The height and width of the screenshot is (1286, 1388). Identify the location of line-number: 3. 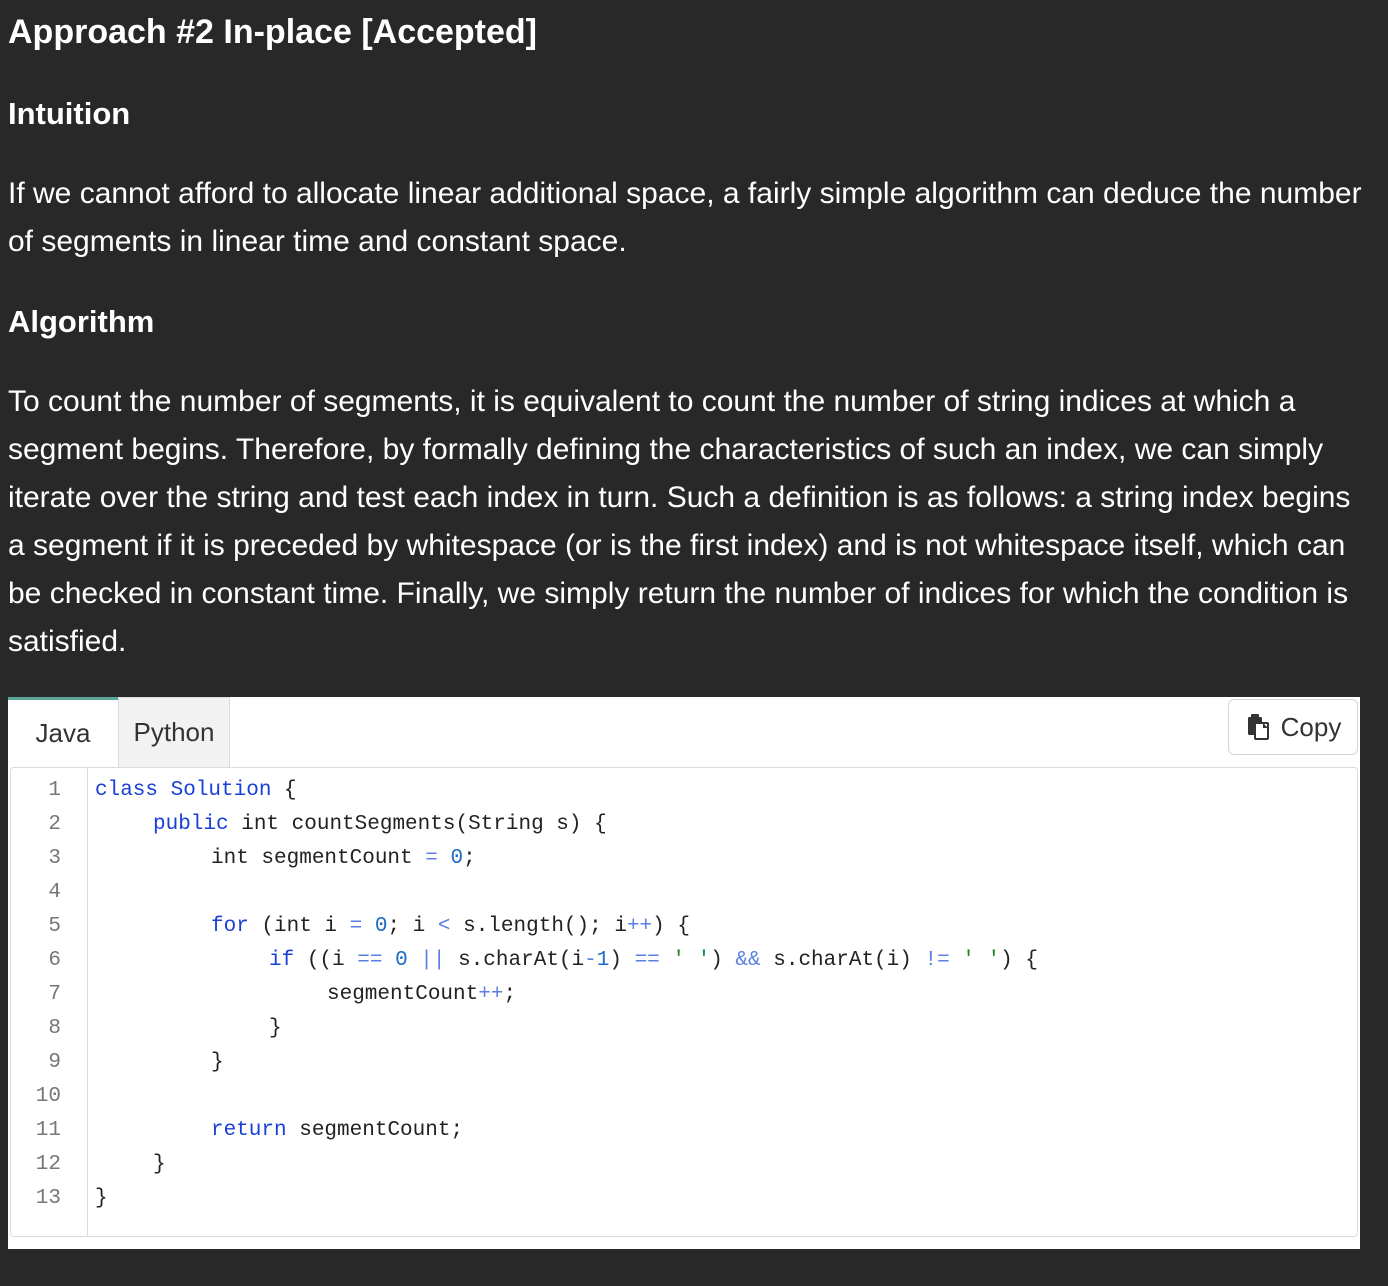
(54, 858).